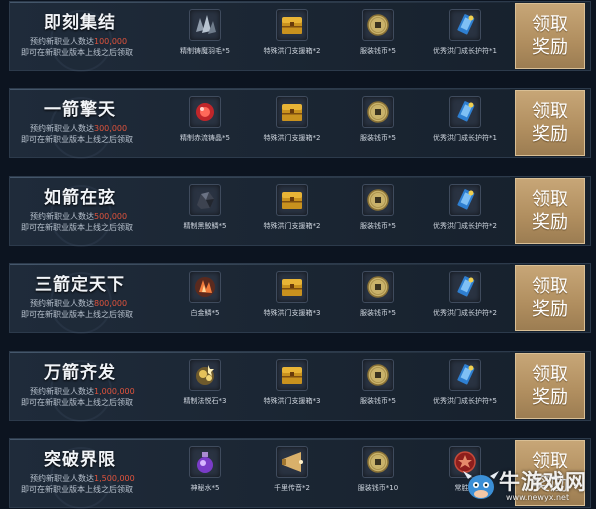  What do you see at coordinates (80, 23) in the screenshot?
I see `tier-title: 即刻集结` at bounding box center [80, 23].